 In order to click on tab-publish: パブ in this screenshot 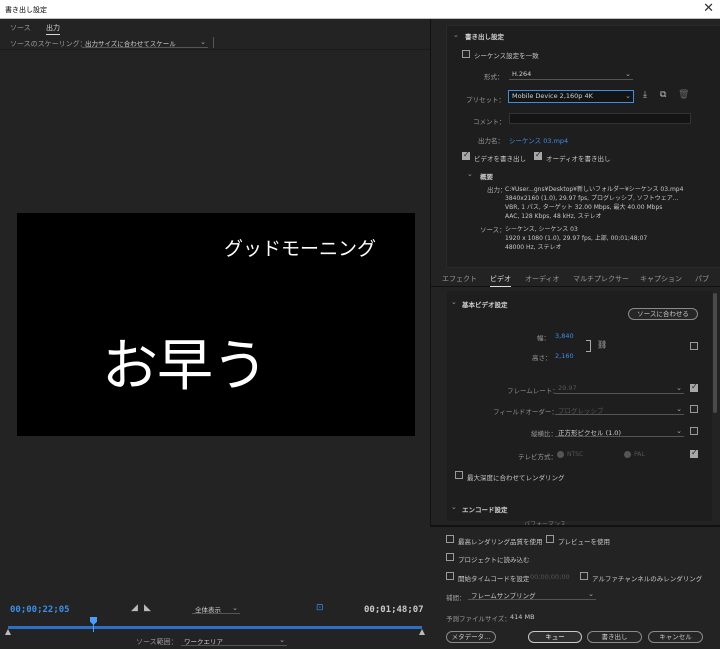, I will do `click(702, 279)`.